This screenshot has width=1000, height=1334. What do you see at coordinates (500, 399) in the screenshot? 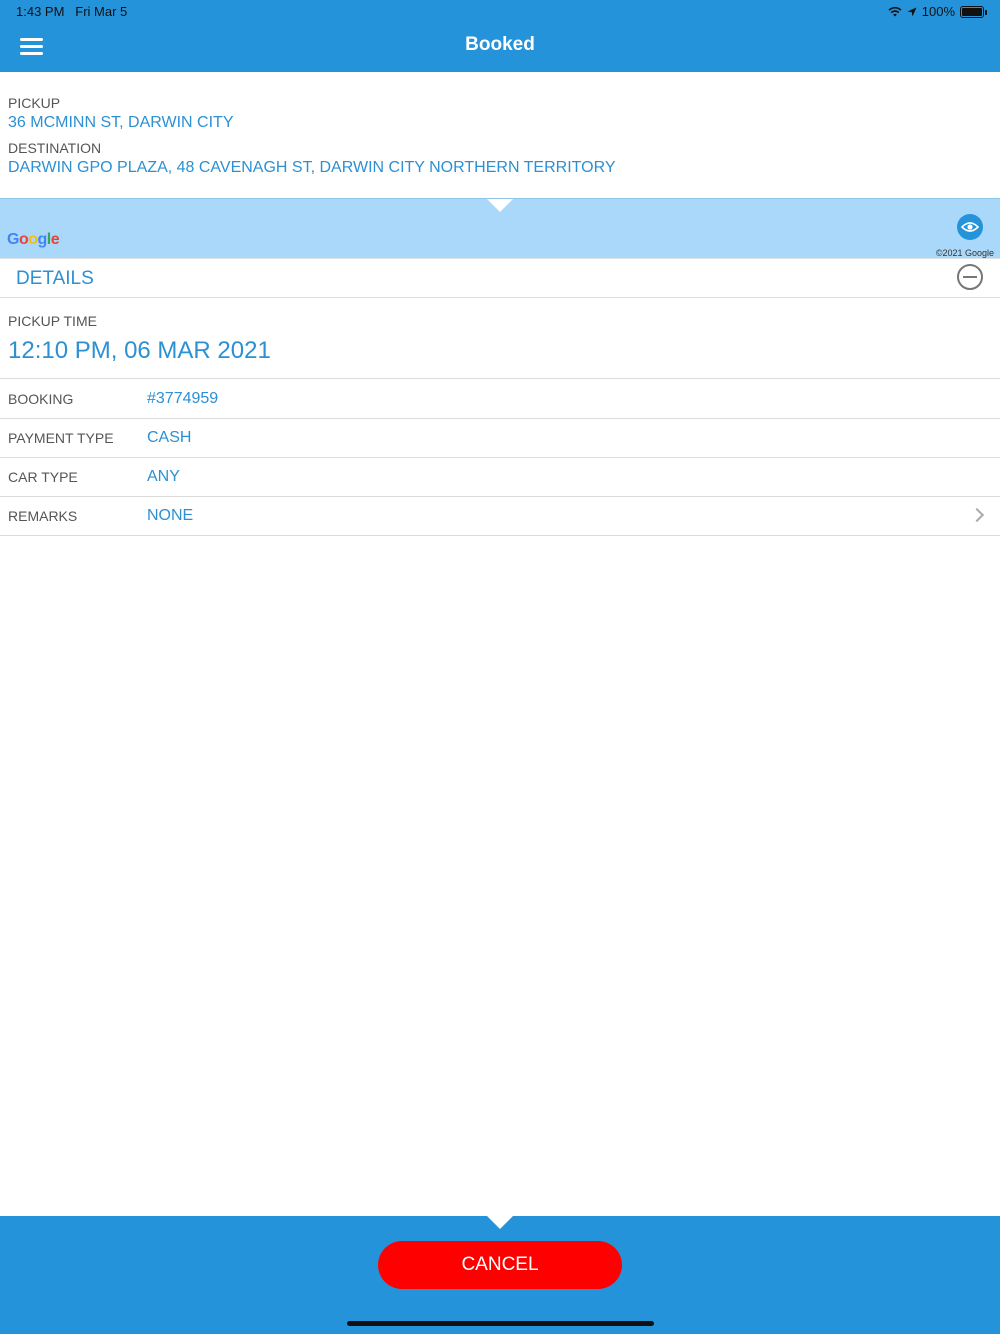
I see `detail-row-booking: BOOKING #3774959` at bounding box center [500, 399].